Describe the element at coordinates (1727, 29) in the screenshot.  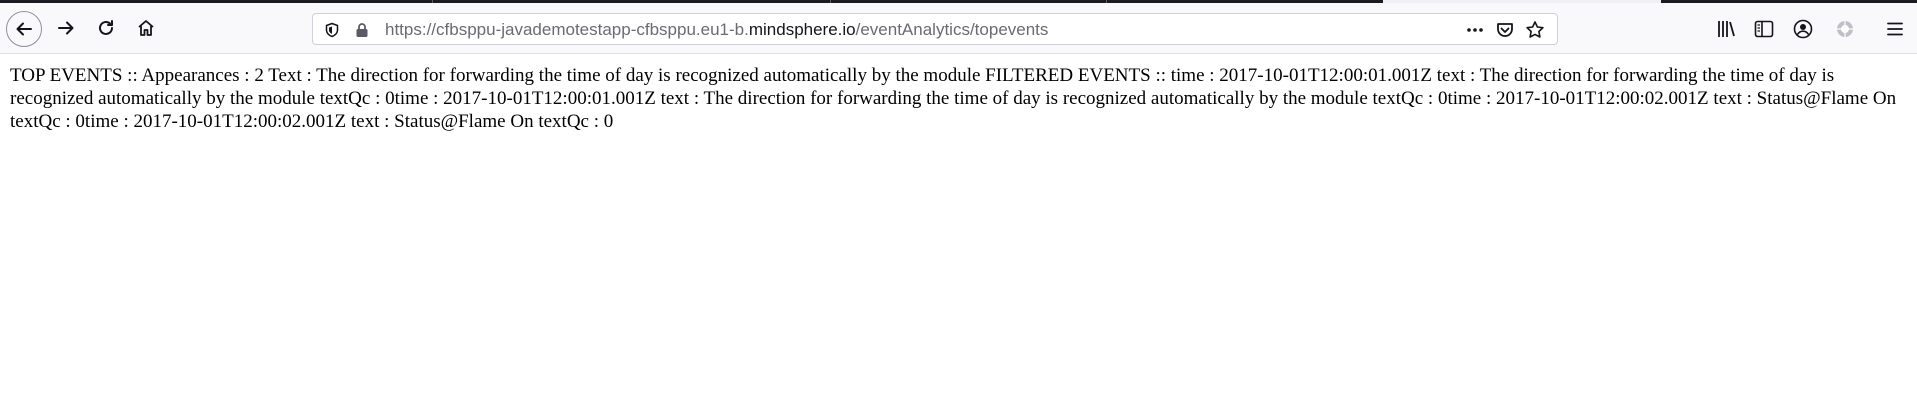
I see `library-icon` at that location.